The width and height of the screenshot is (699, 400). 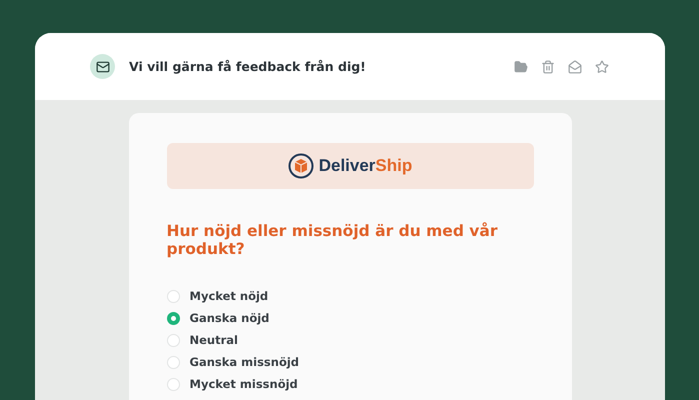 What do you see at coordinates (230, 318) in the screenshot?
I see `option-label: Ganska nöjd` at bounding box center [230, 318].